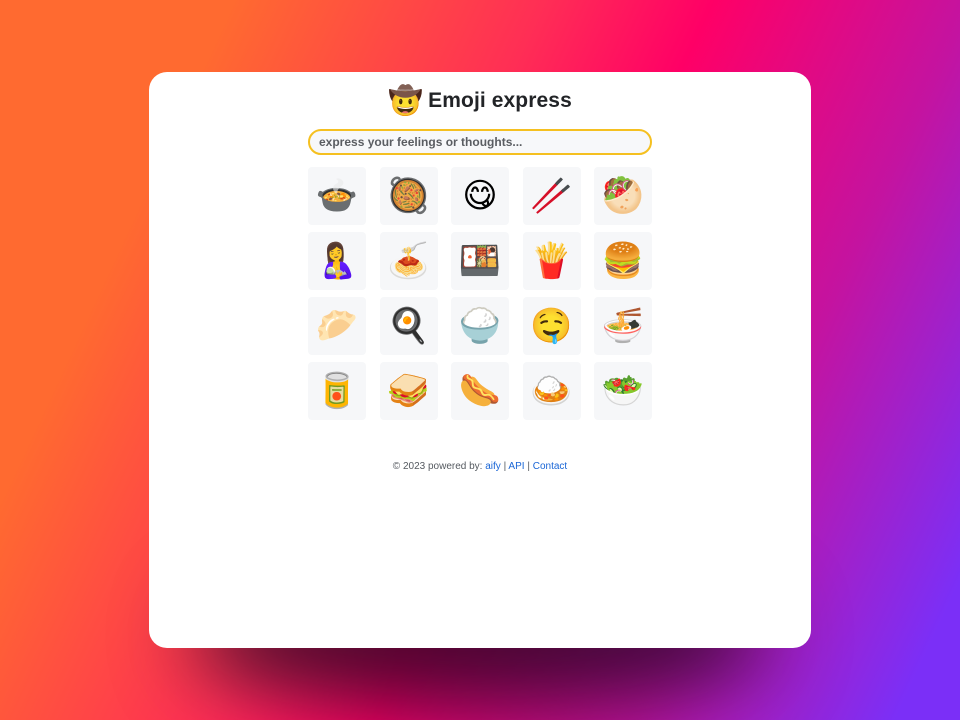 This screenshot has height=720, width=960. What do you see at coordinates (550, 466) in the screenshot?
I see `contact-link: Contact` at bounding box center [550, 466].